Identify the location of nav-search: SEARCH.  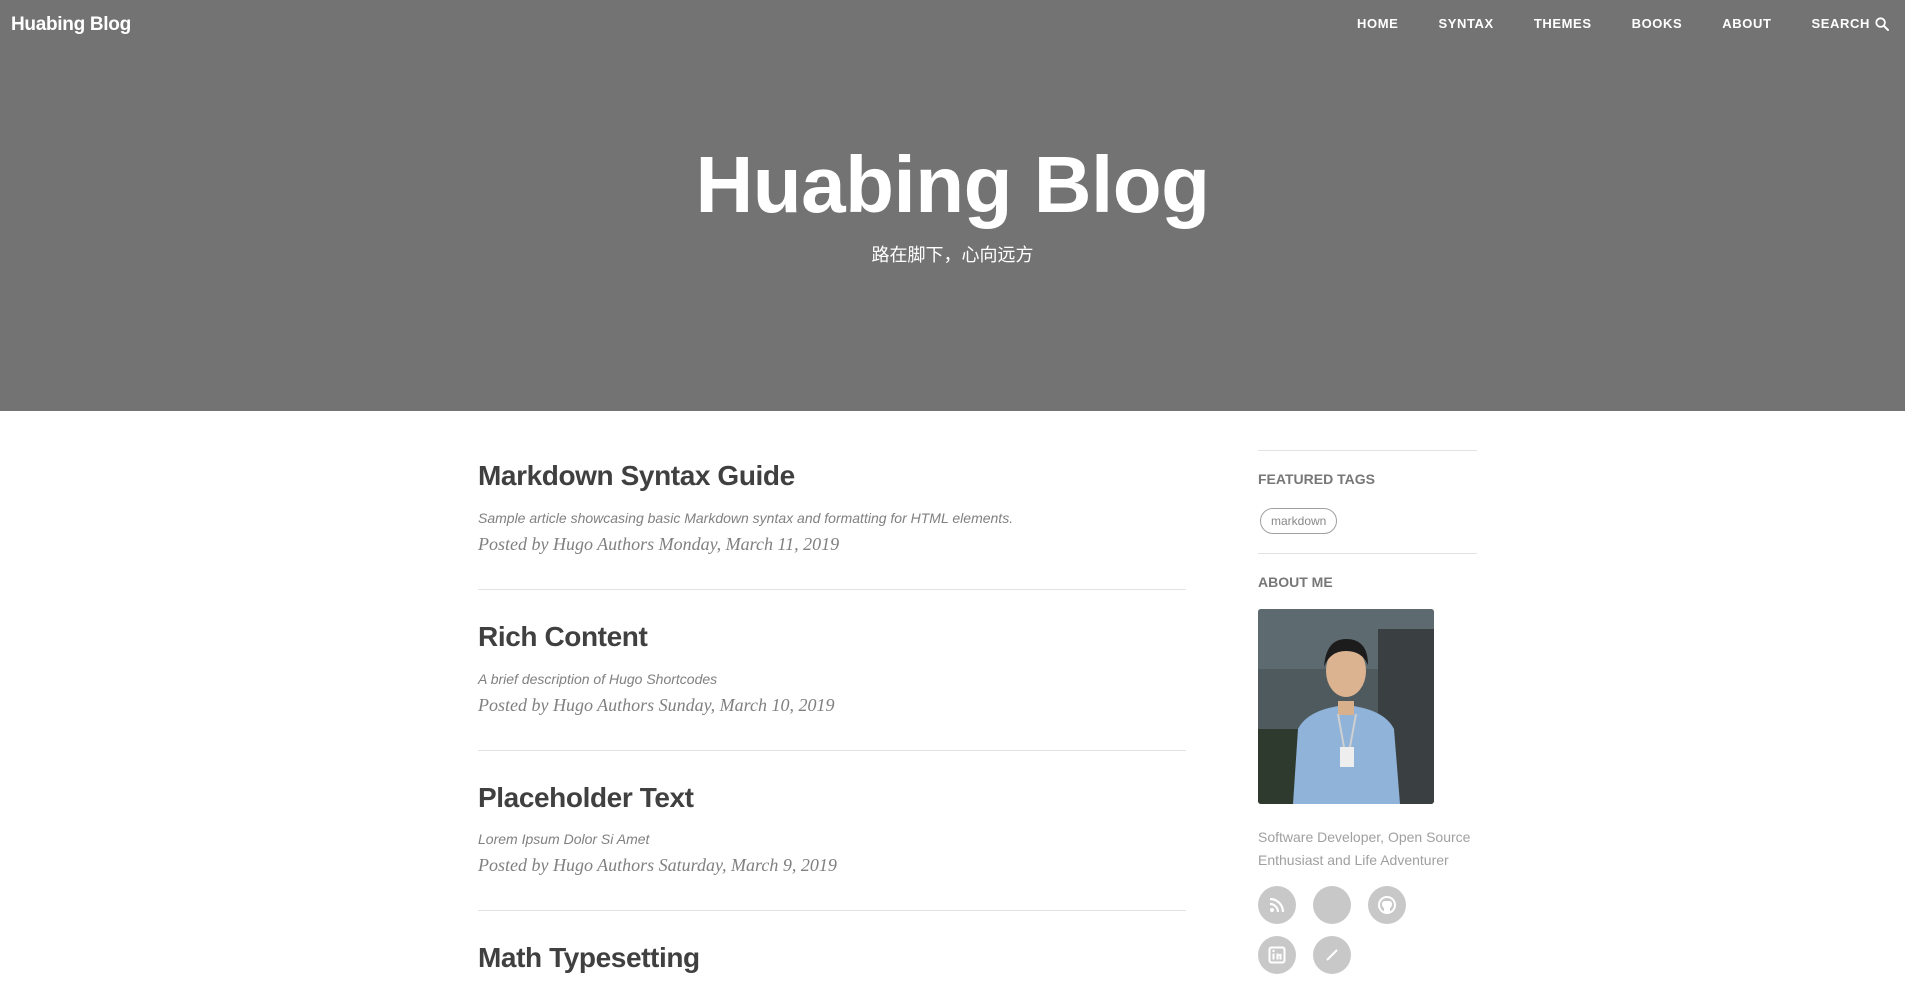
(1850, 23).